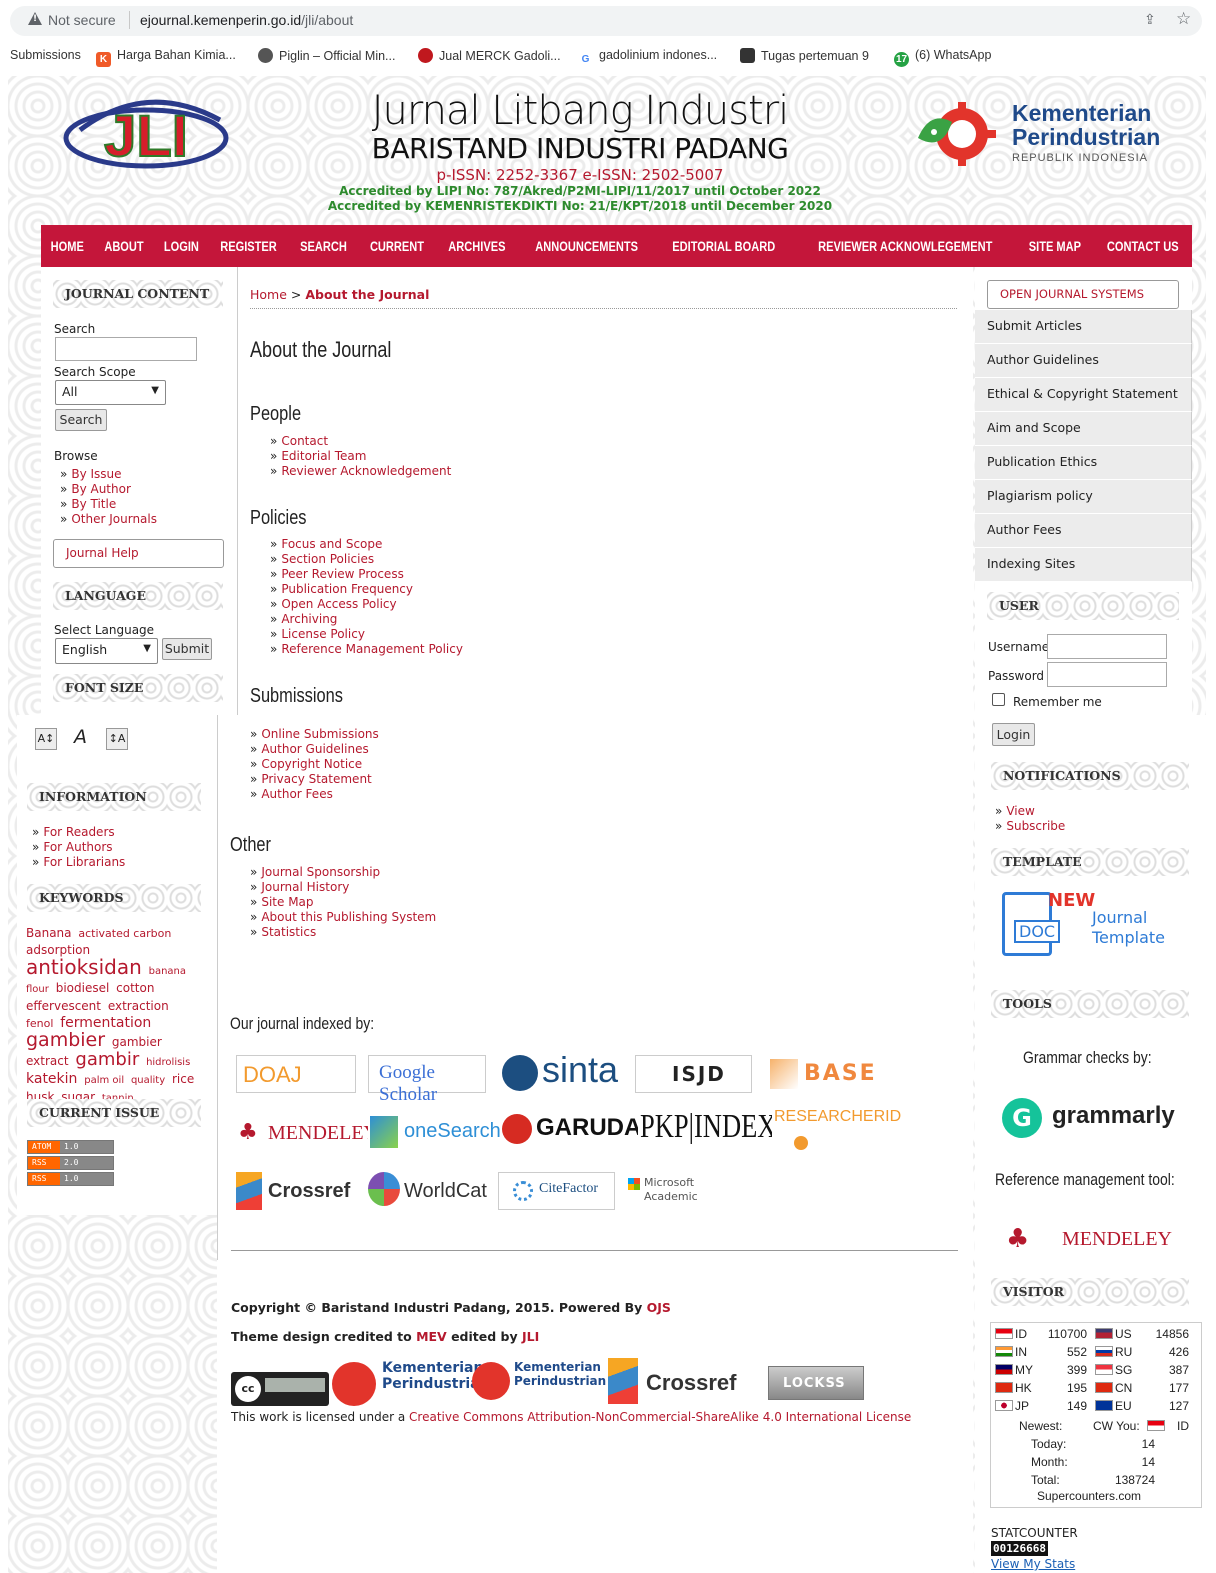 This screenshot has height=1573, width=1216. Describe the element at coordinates (1055, 246) in the screenshot. I see `nav-site-map: SITE MAP` at that location.